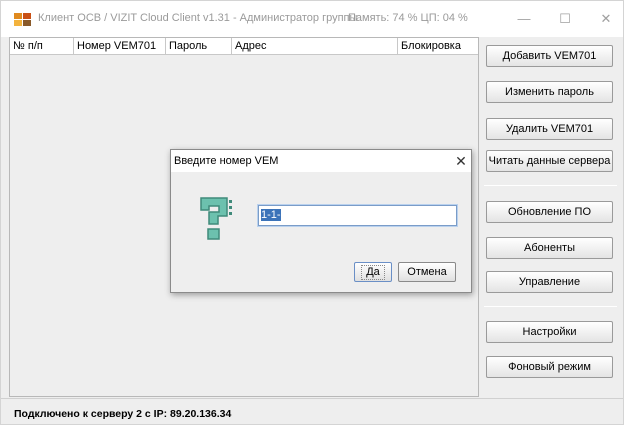 This screenshot has height=425, width=624. What do you see at coordinates (271, 215) in the screenshot?
I see `input-selected-text: 1-1-` at bounding box center [271, 215].